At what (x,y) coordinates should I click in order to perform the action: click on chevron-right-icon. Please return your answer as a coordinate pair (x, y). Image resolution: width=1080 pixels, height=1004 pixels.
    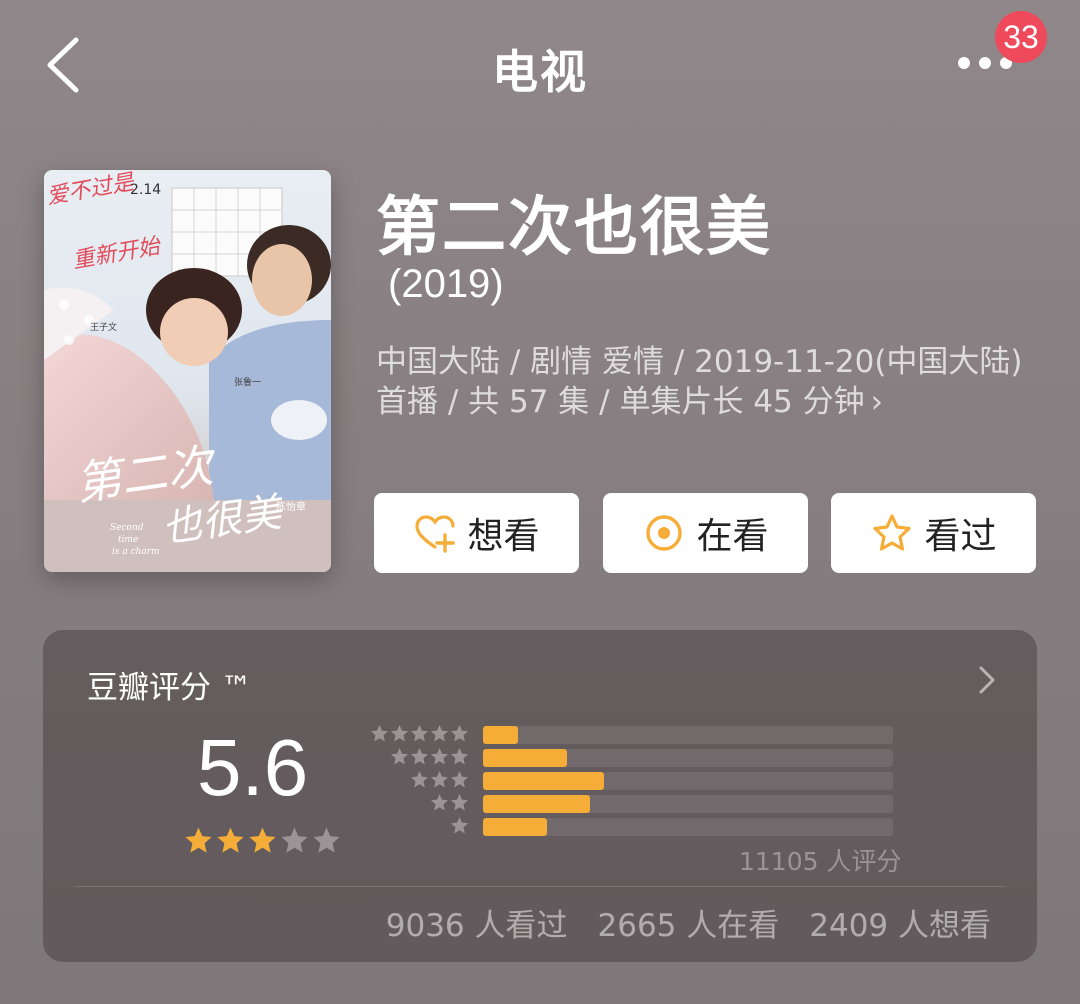
    Looking at the image, I should click on (987, 680).